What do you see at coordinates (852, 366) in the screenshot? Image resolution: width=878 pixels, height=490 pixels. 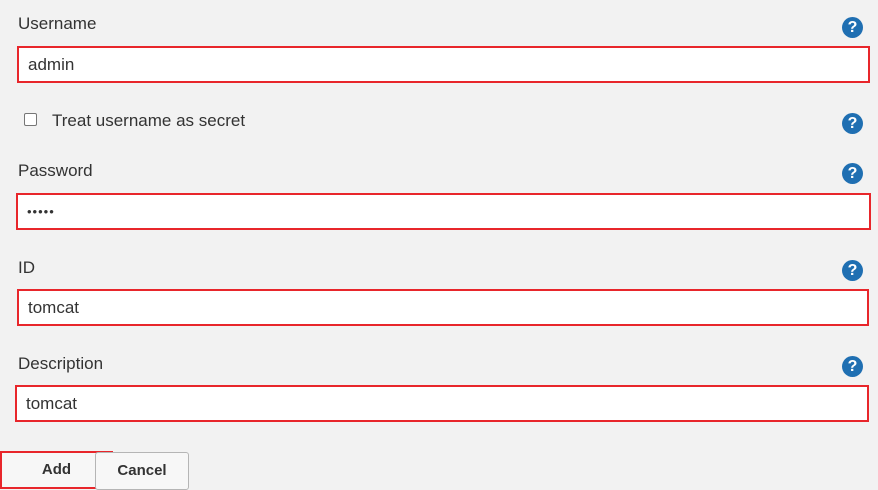 I see `description-help-icon: ?` at bounding box center [852, 366].